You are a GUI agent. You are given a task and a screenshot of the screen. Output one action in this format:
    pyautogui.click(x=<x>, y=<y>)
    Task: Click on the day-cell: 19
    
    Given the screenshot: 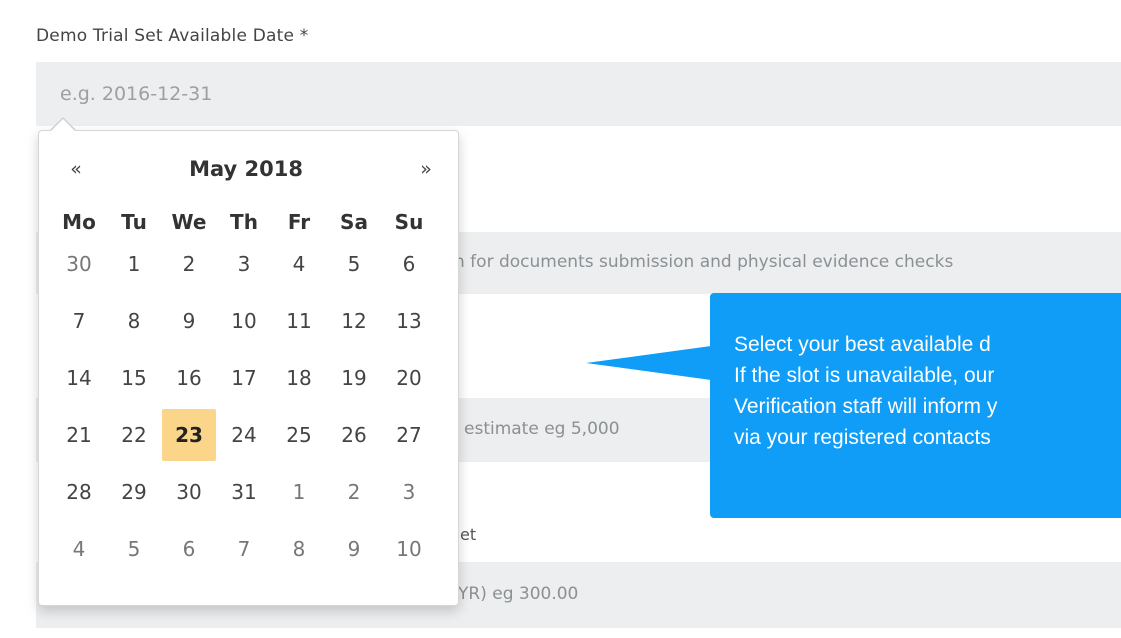 What is the action you would take?
    pyautogui.click(x=354, y=378)
    